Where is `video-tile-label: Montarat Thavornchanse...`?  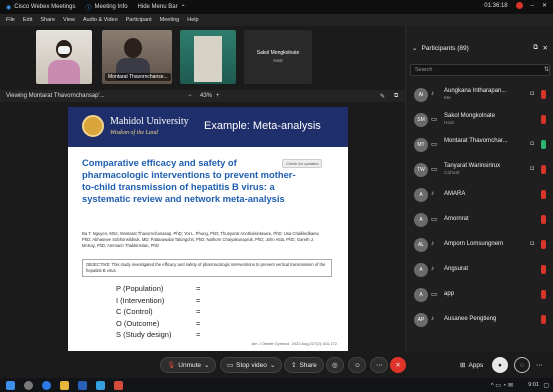 video-tile-label: Montarat Thavornchanse... is located at coordinates (138, 77).